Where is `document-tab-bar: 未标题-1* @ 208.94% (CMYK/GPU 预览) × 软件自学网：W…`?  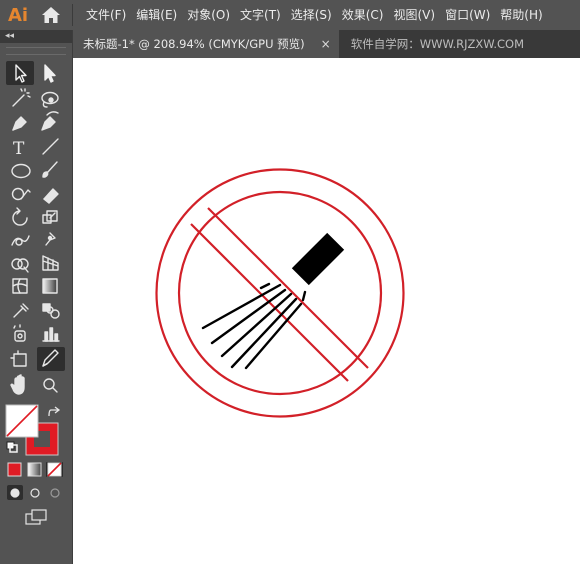 document-tab-bar: 未标题-1* @ 208.94% (CMYK/GPU 预览) × 软件自学网：W… is located at coordinates (326, 44).